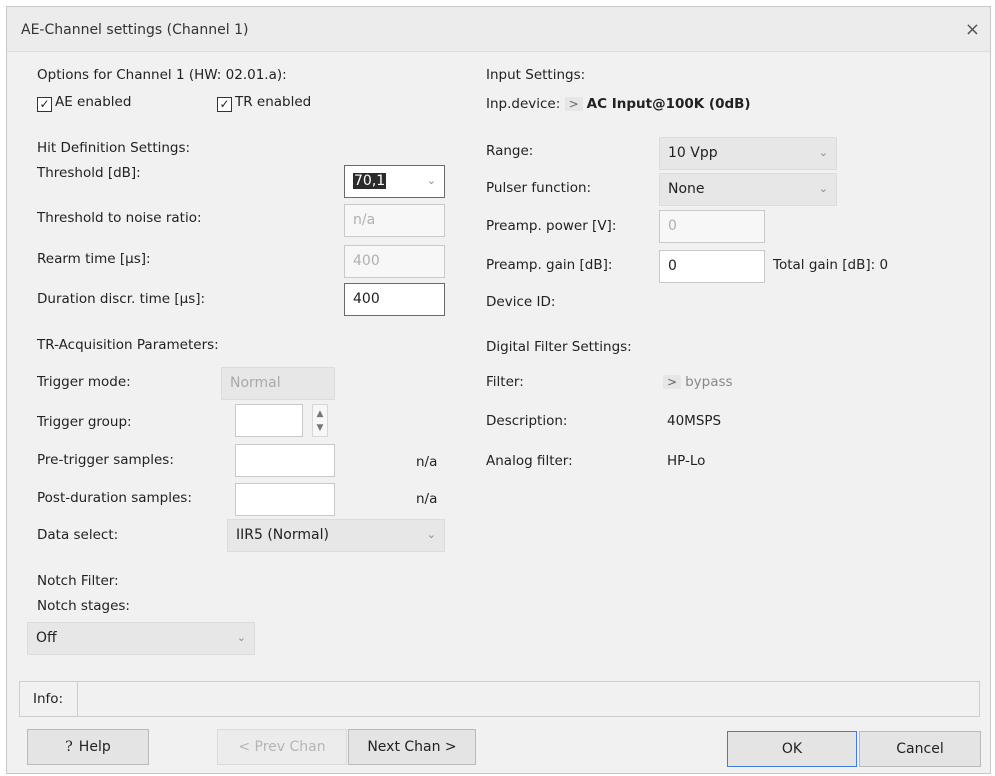 The image size is (995, 776). Describe the element at coordinates (427, 462) in the screenshot. I see `pretrigger-unit: n/a` at that location.